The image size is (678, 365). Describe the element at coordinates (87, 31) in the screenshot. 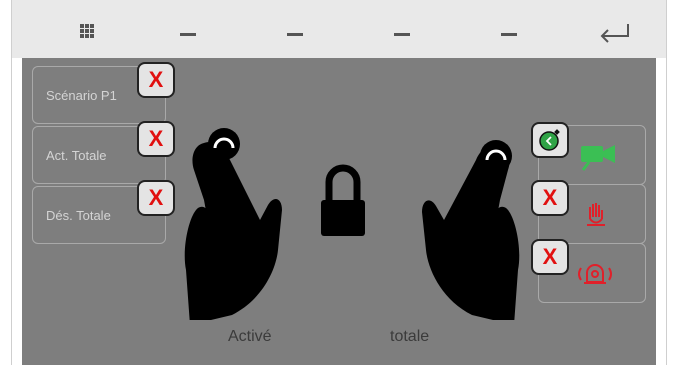

I see `grid-menu-icon` at that location.